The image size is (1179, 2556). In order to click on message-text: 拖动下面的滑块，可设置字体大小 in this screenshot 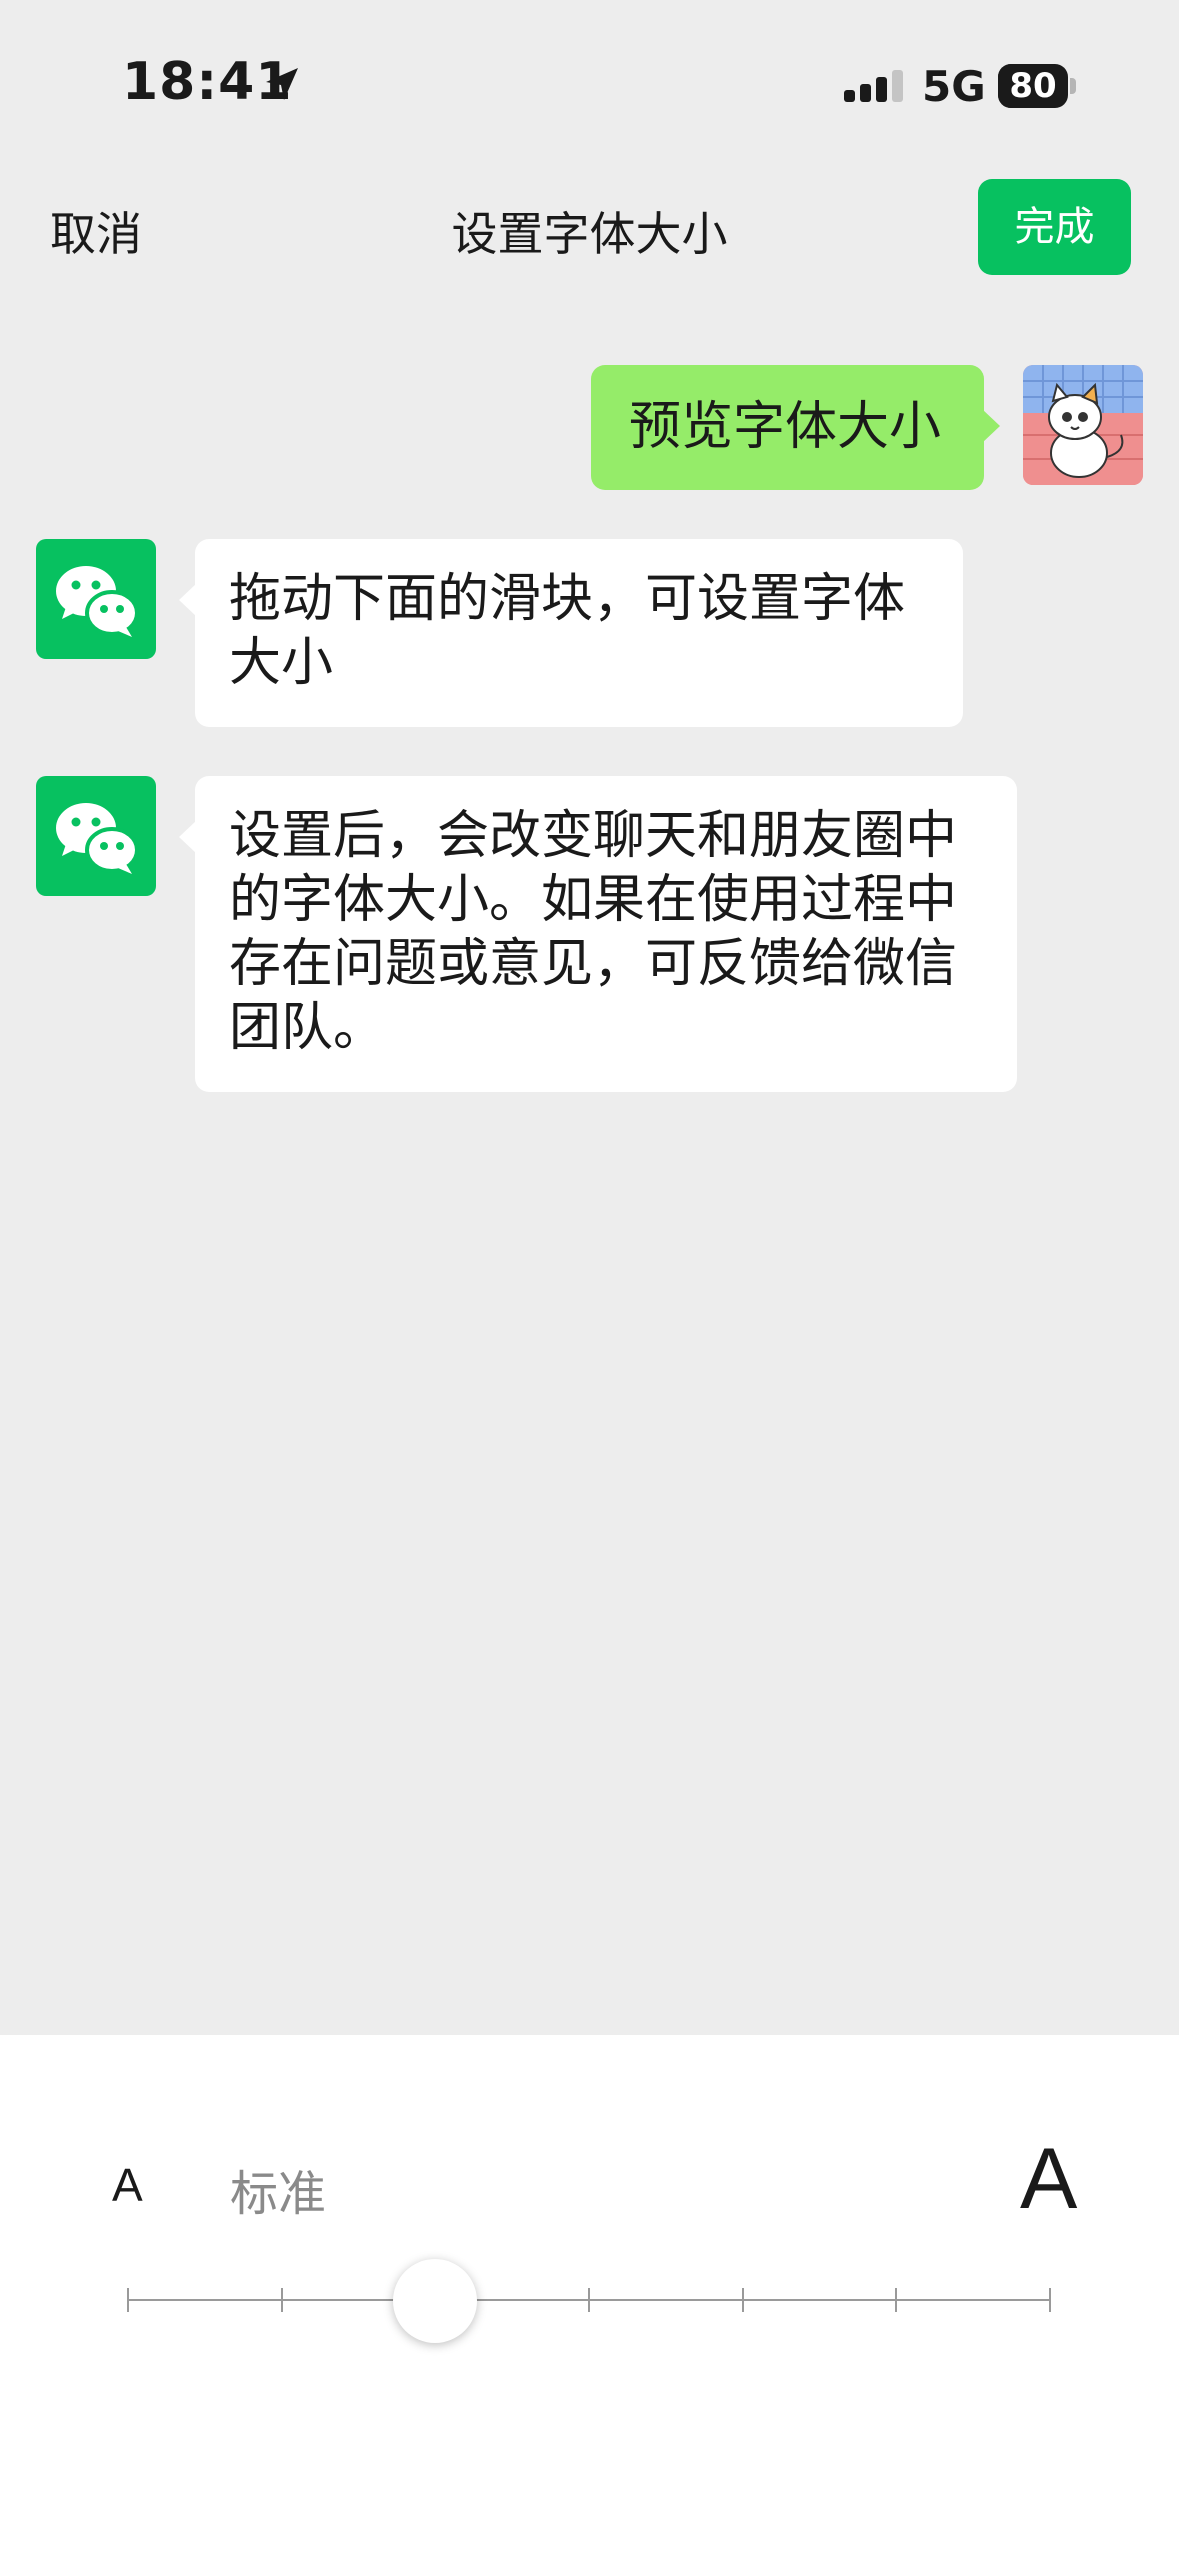, I will do `click(567, 631)`.